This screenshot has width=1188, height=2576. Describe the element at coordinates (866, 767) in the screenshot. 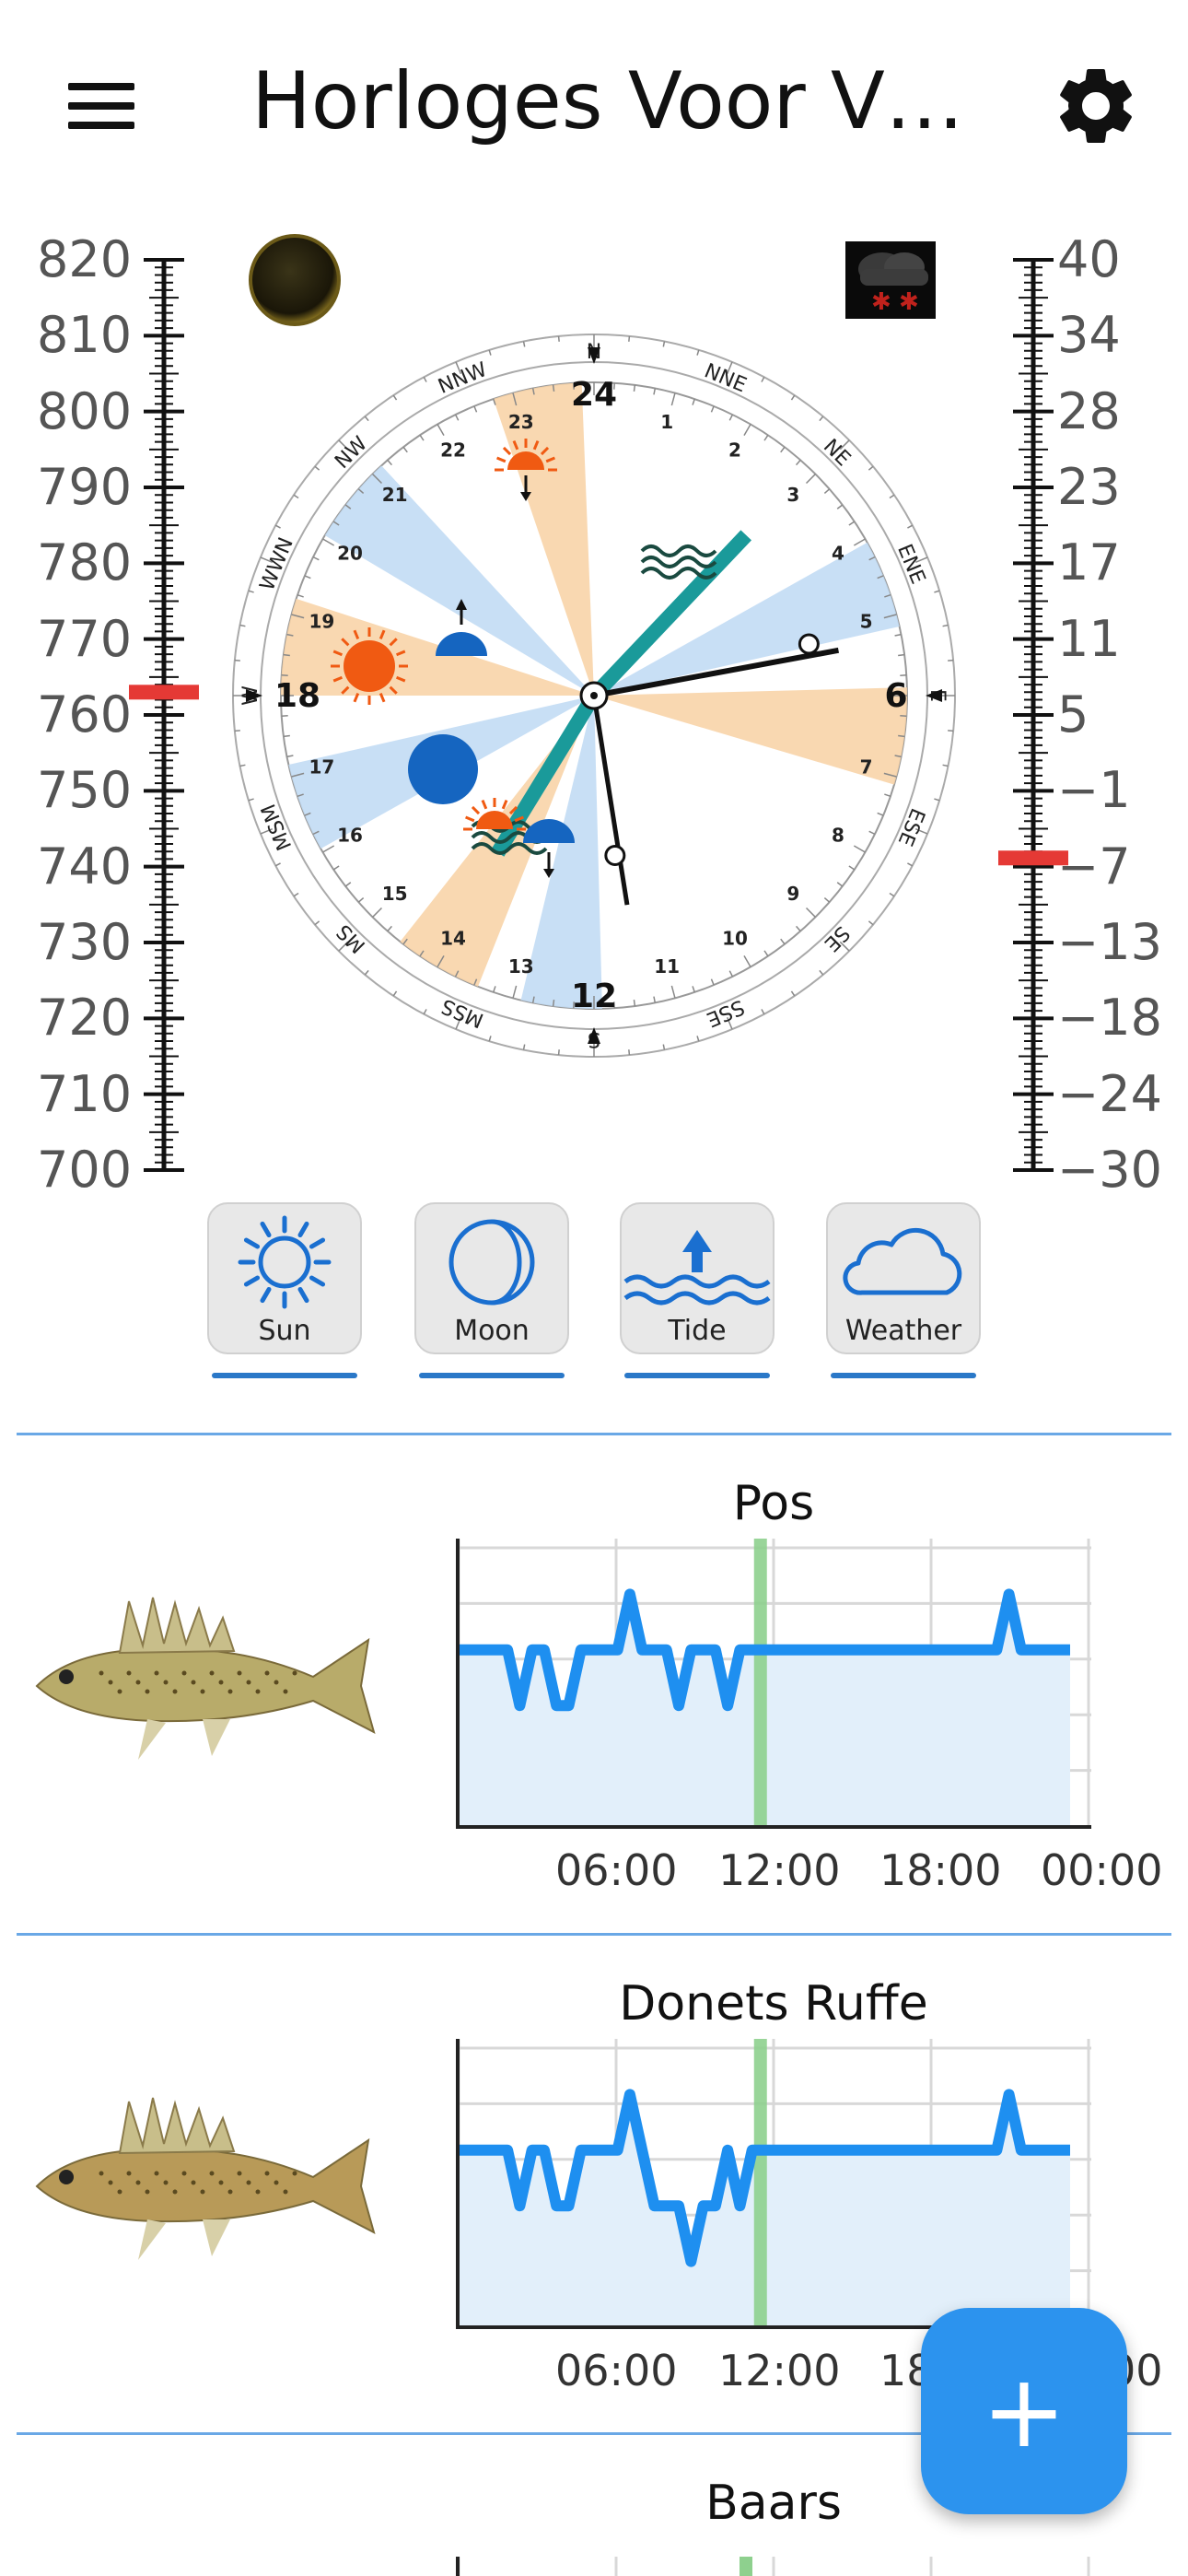

I see `hour-label: 7` at that location.